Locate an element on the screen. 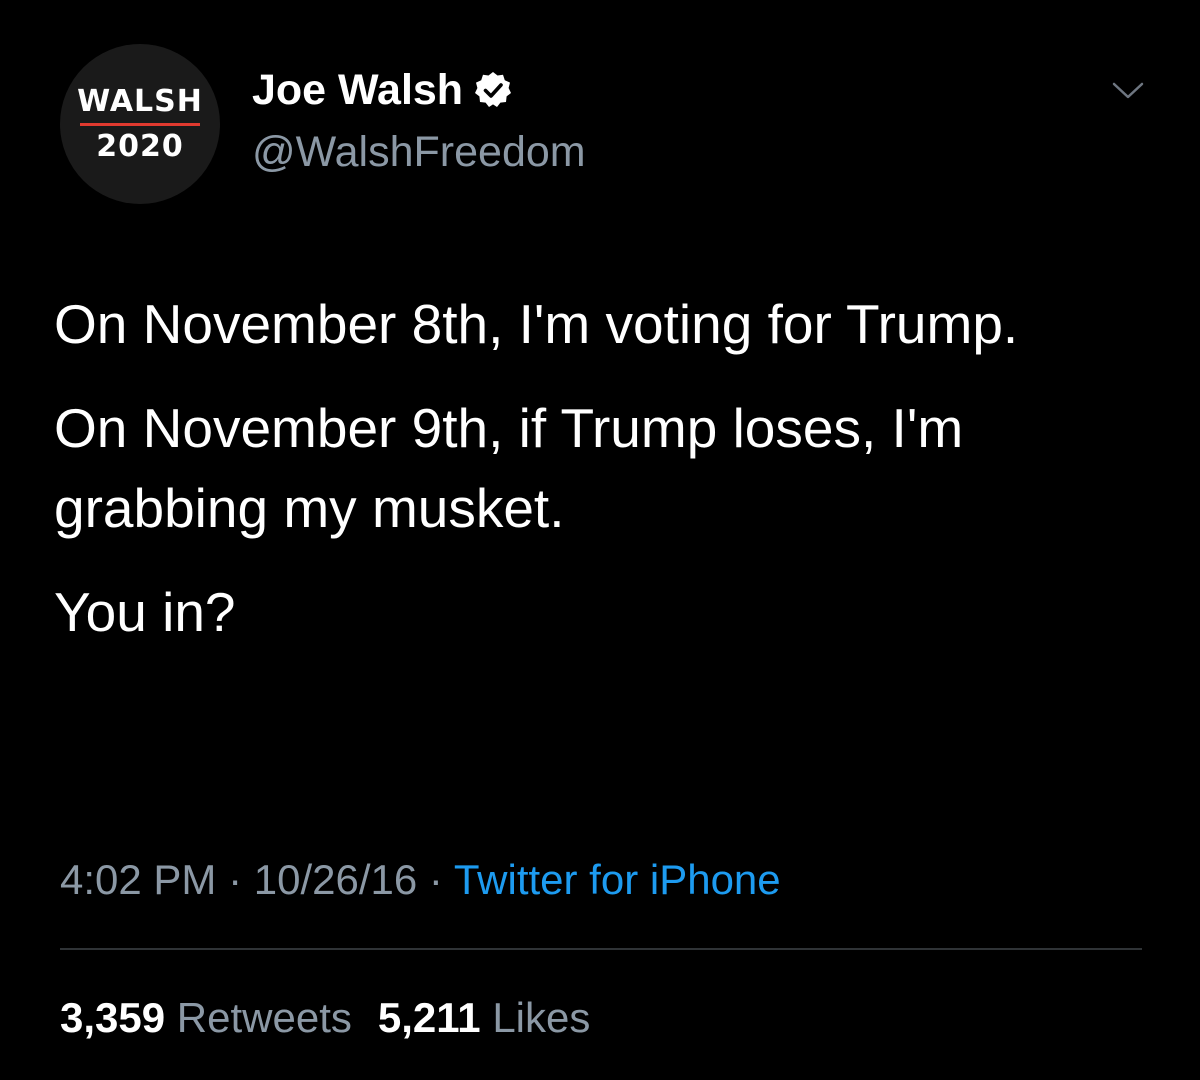 This screenshot has height=1080, width=1200. tweet-meta: 4:02 PM · 10/26/16 · Twitter for iPhone is located at coordinates (420, 880).